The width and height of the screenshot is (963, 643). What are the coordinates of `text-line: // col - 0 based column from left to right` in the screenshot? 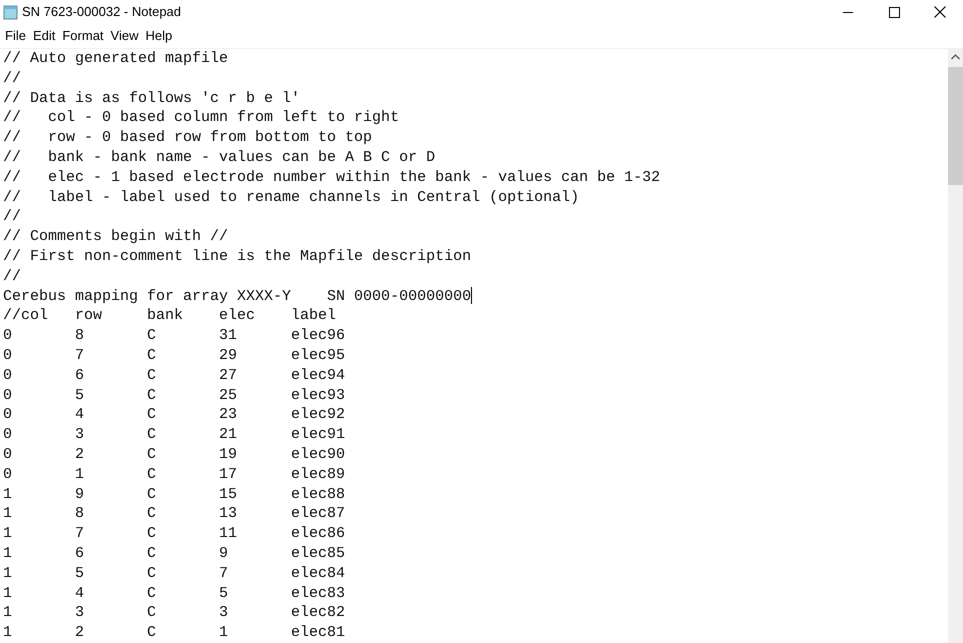 It's located at (201, 117).